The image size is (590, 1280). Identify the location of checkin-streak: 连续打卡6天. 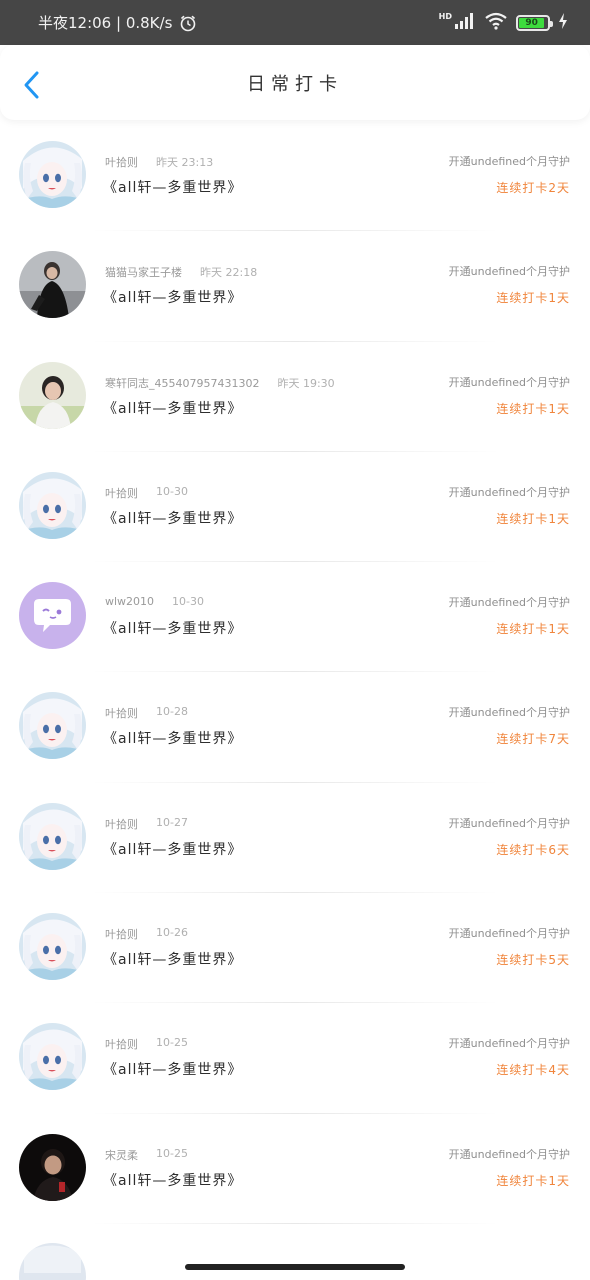
(533, 849).